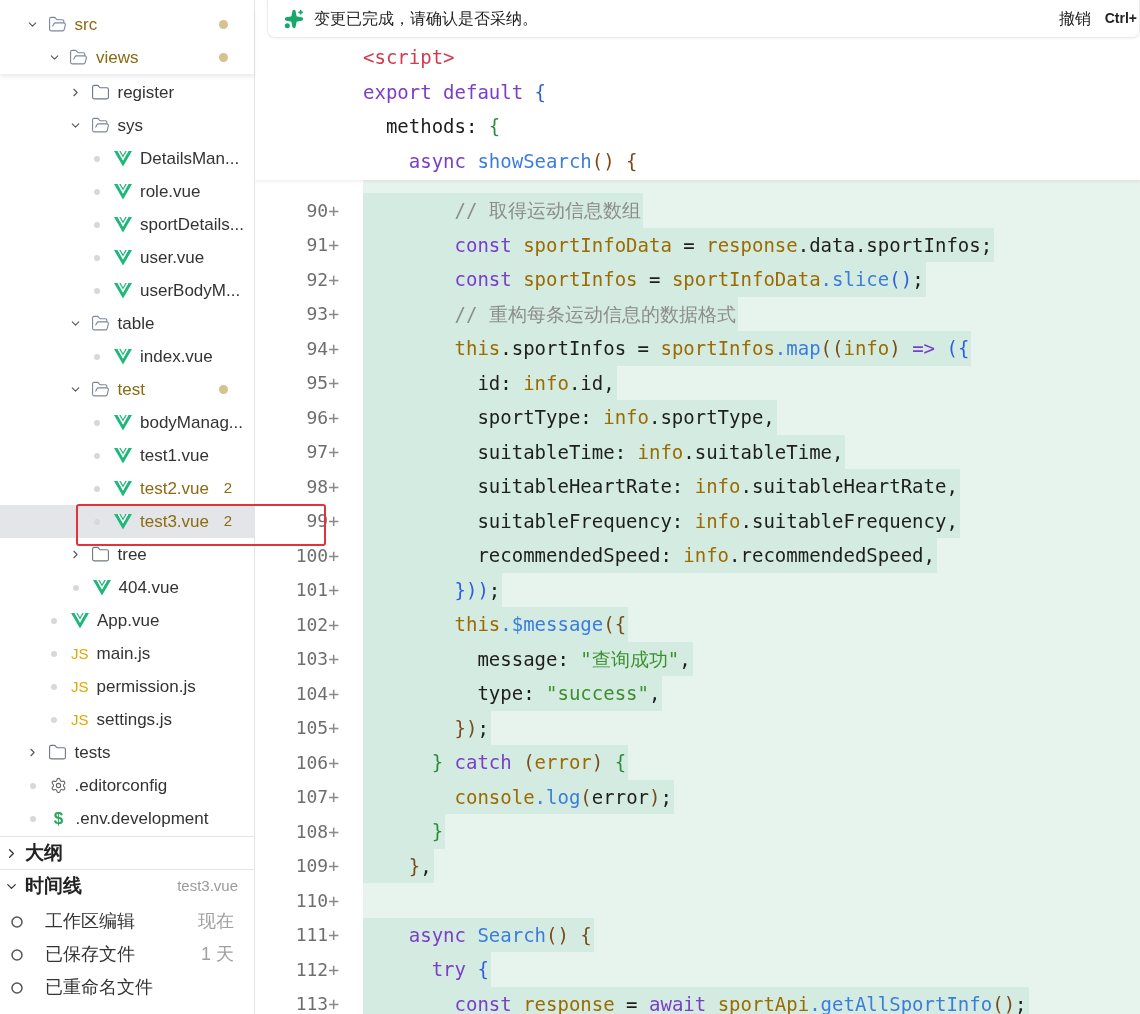 The width and height of the screenshot is (1140, 1014). I want to click on file-name: permission.js, so click(146, 686).